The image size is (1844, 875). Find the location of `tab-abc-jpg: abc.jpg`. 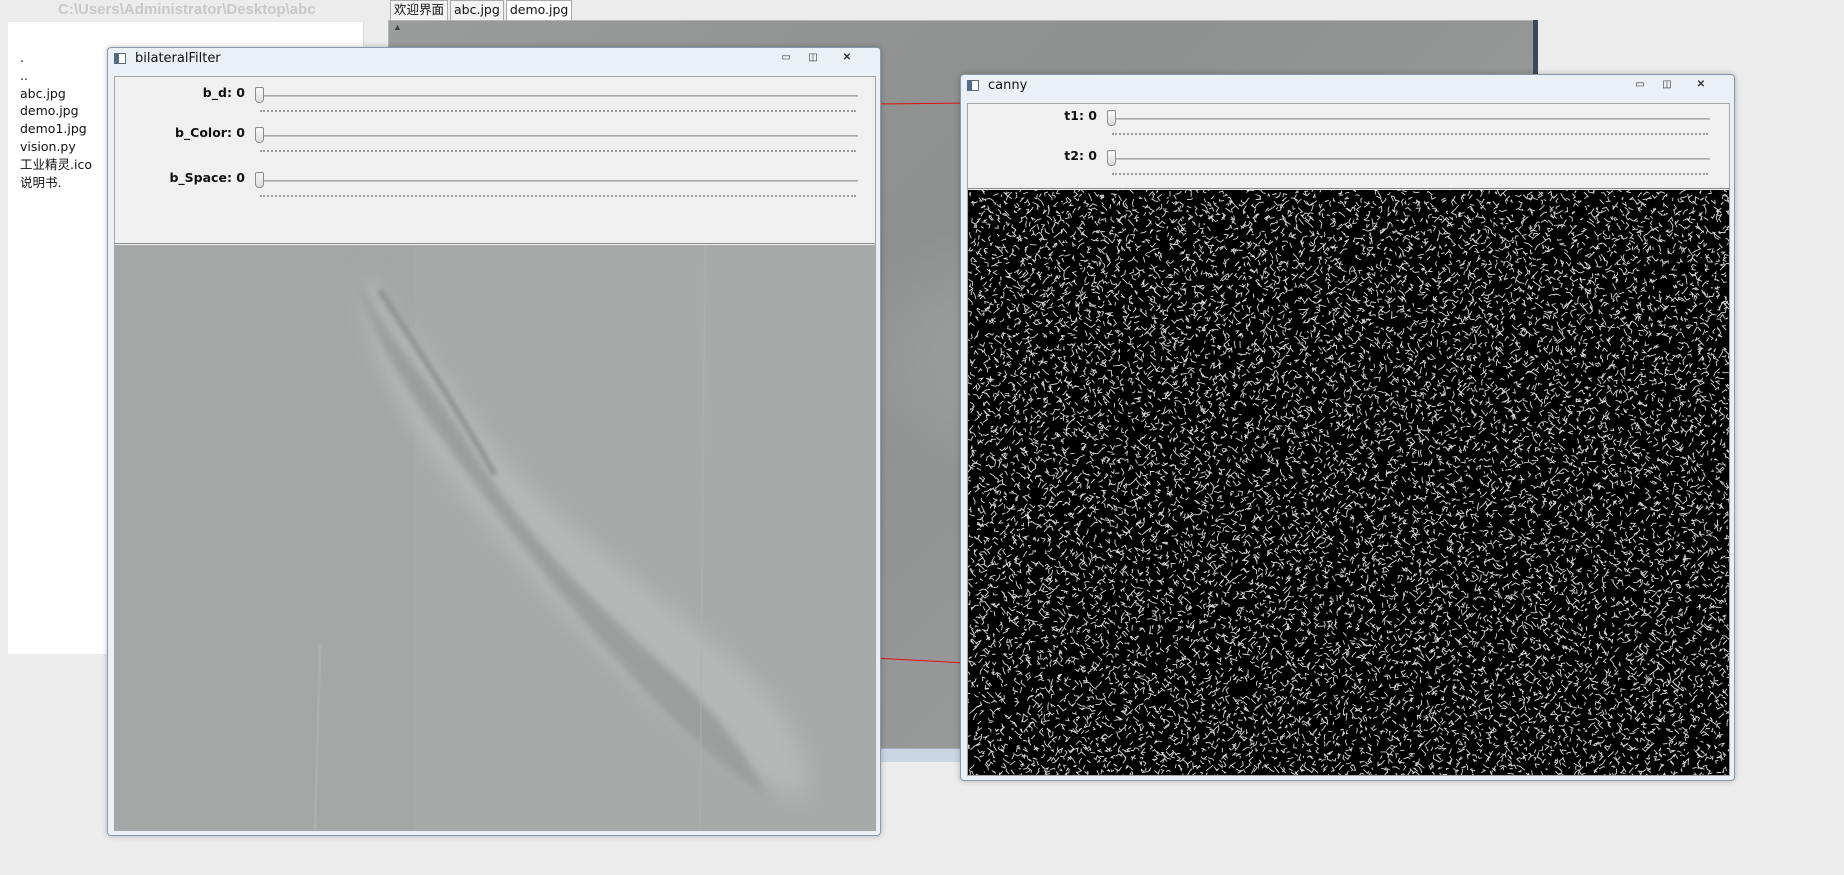

tab-abc-jpg: abc.jpg is located at coordinates (477, 10).